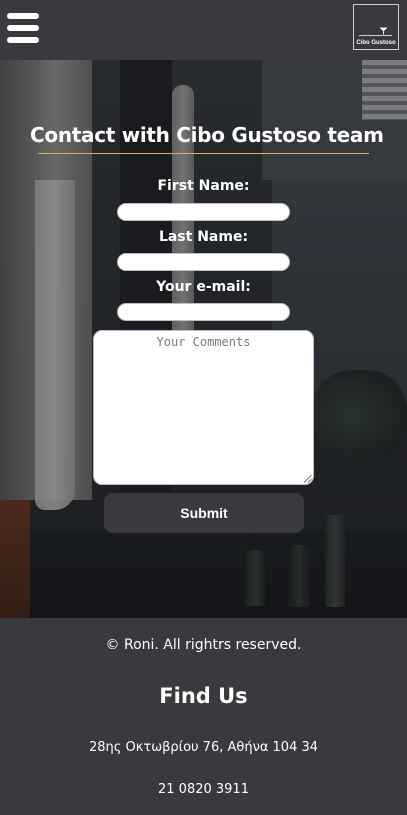 This screenshot has width=407, height=815. What do you see at coordinates (203, 212) in the screenshot?
I see `first-name-field` at bounding box center [203, 212].